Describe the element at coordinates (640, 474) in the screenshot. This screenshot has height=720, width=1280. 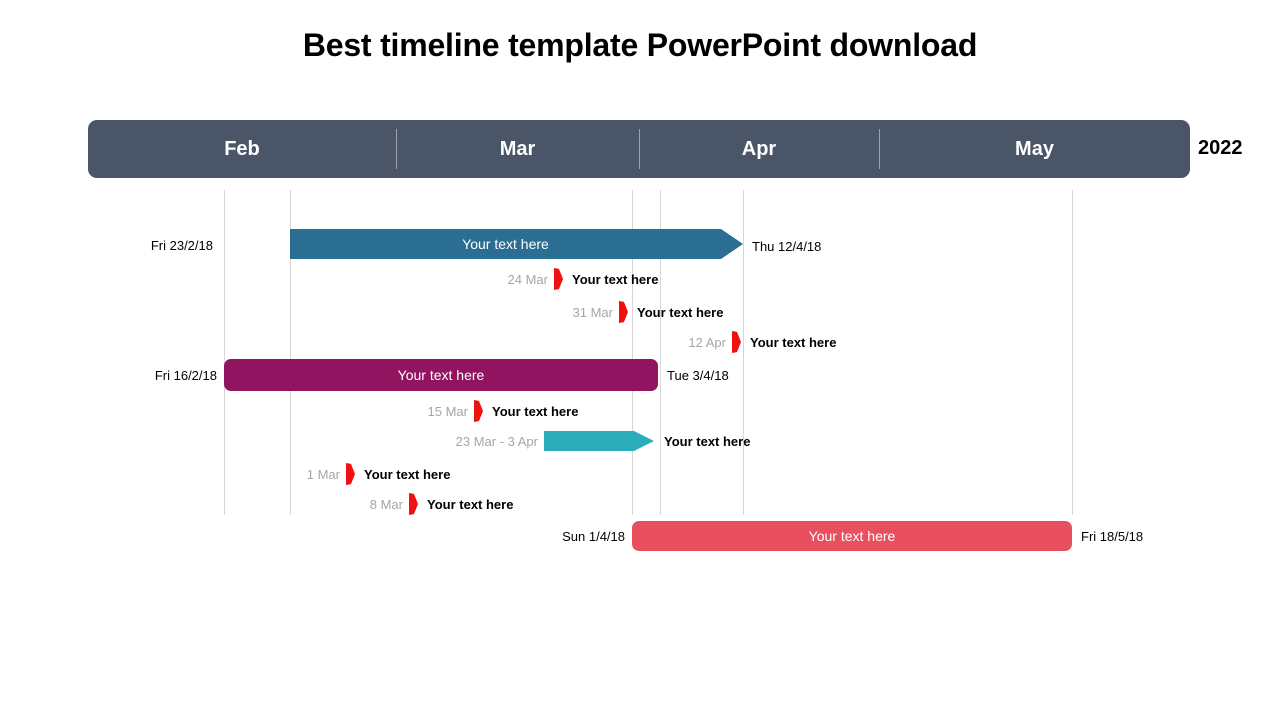
I see `milestone-1-mar: 1 Mar Your text here` at that location.